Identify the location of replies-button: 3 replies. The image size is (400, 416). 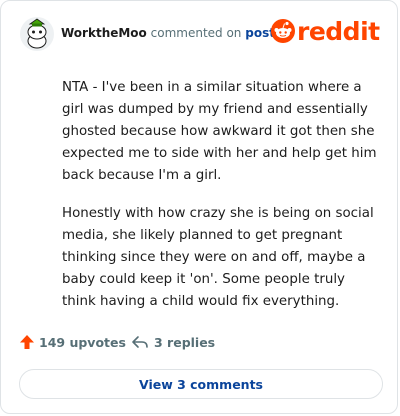
(173, 342).